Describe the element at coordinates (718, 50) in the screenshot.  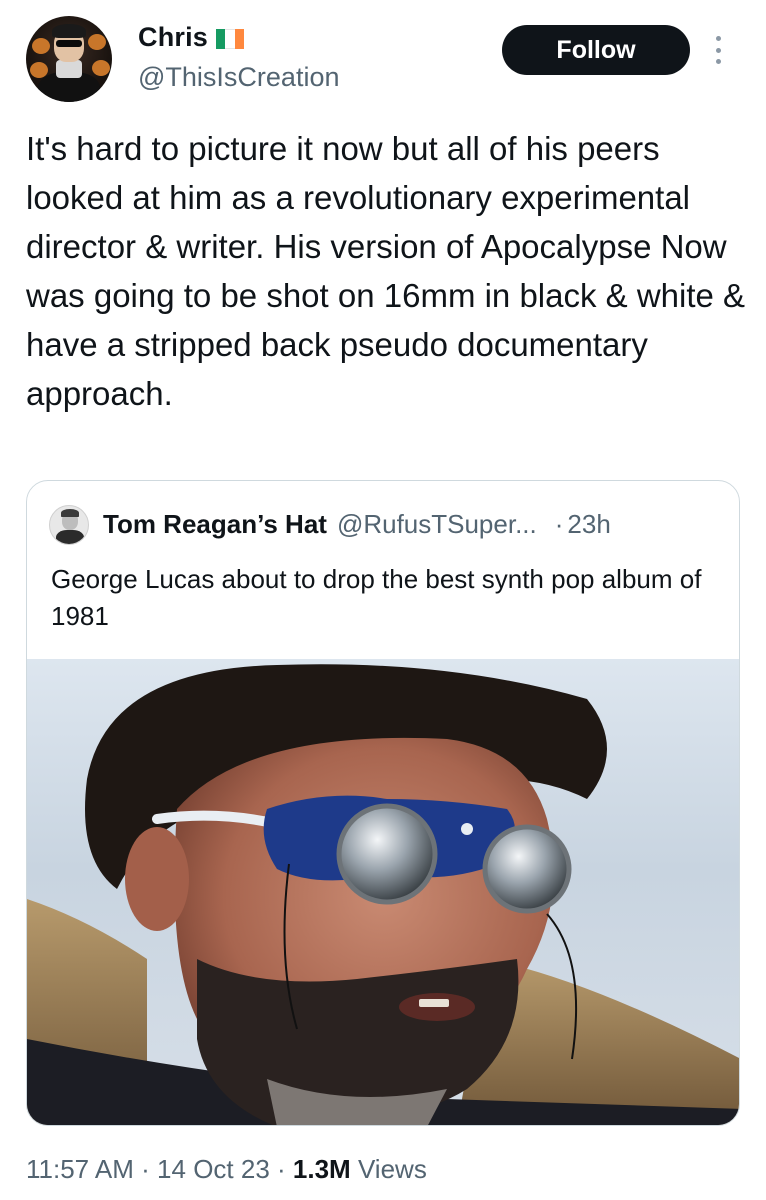
I see `more-vertical-icon` at that location.